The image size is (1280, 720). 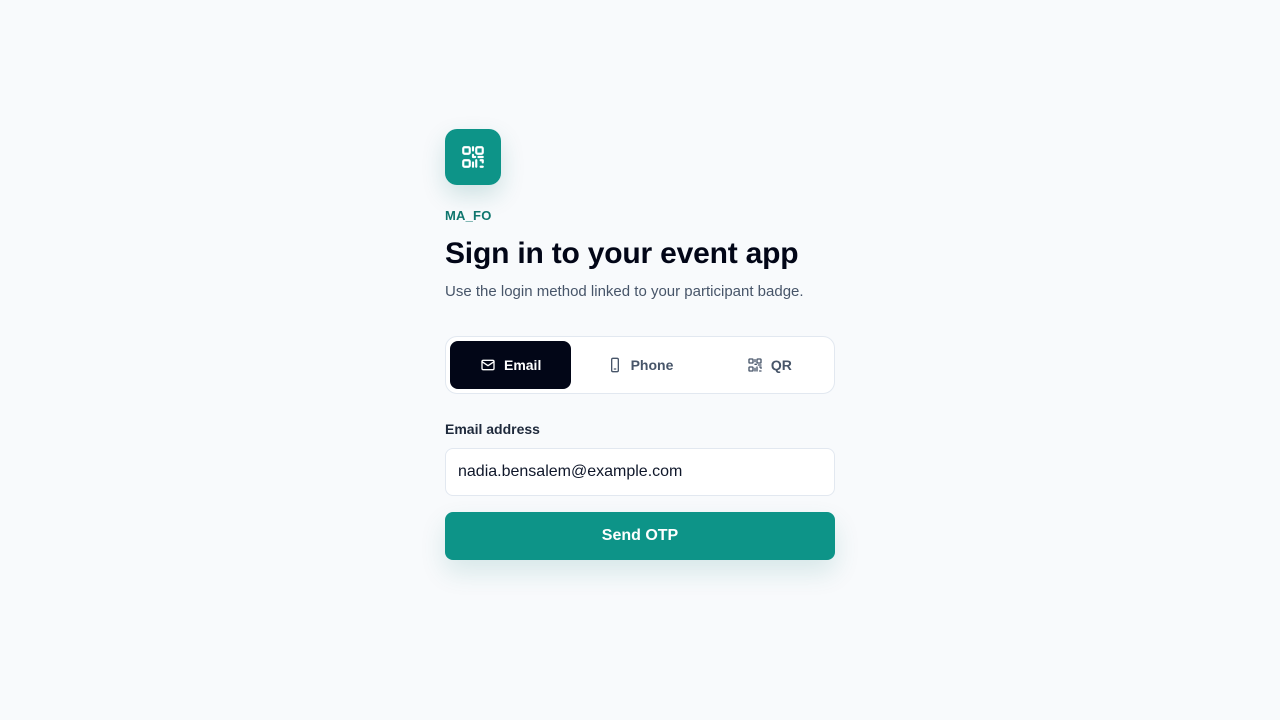 What do you see at coordinates (522, 365) in the screenshot?
I see `tab-email-label: Email` at bounding box center [522, 365].